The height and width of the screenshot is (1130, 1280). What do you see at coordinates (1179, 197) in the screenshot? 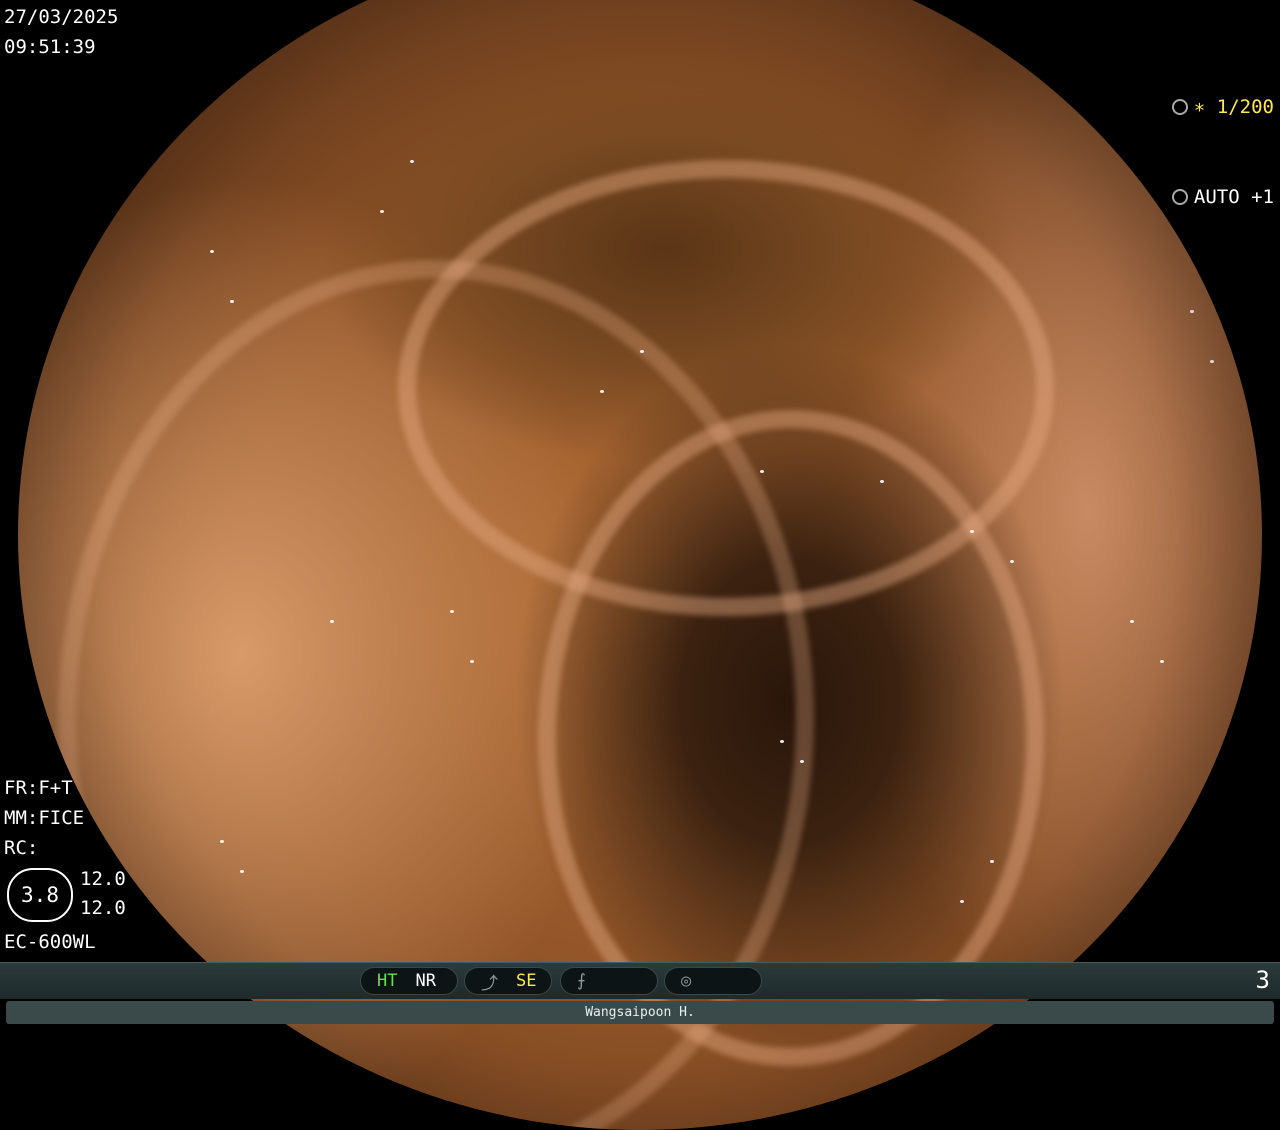
I see `iris-icon` at bounding box center [1179, 197].